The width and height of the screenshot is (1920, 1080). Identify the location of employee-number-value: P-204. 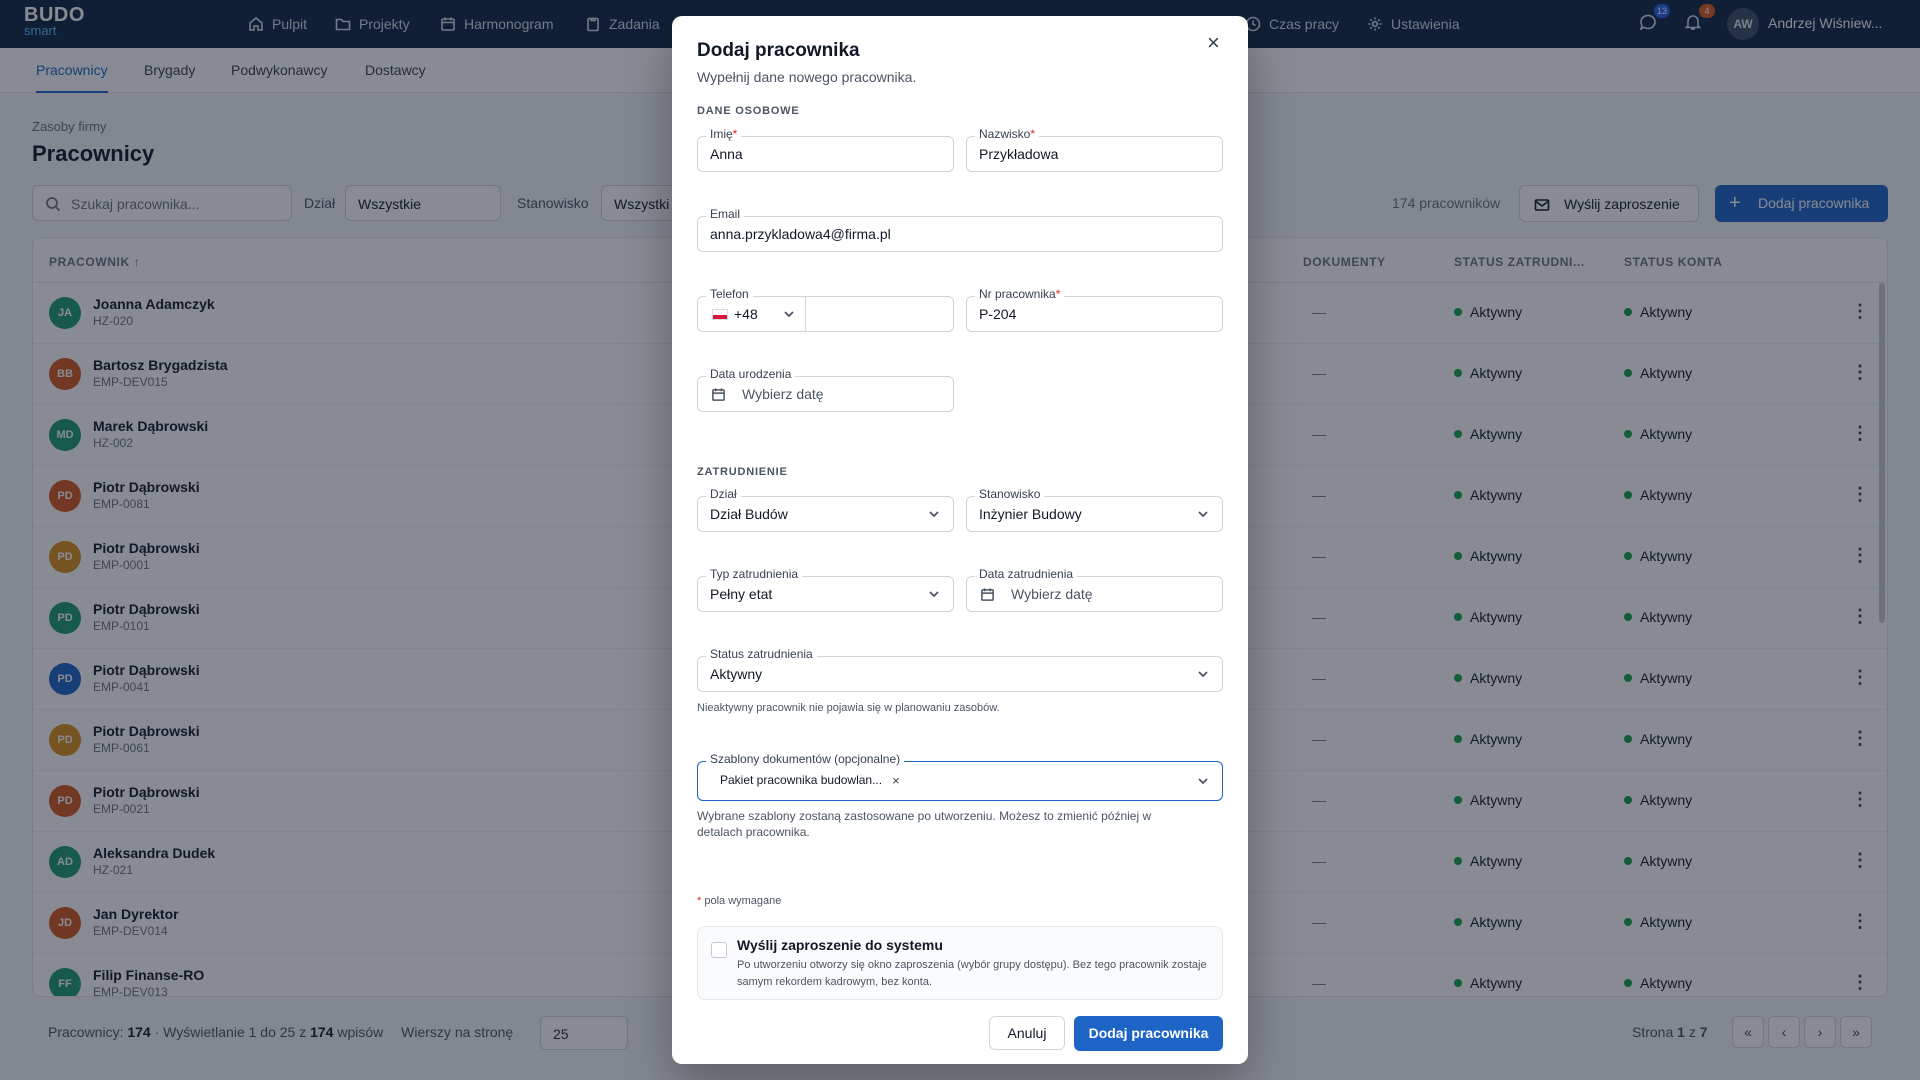
(998, 314).